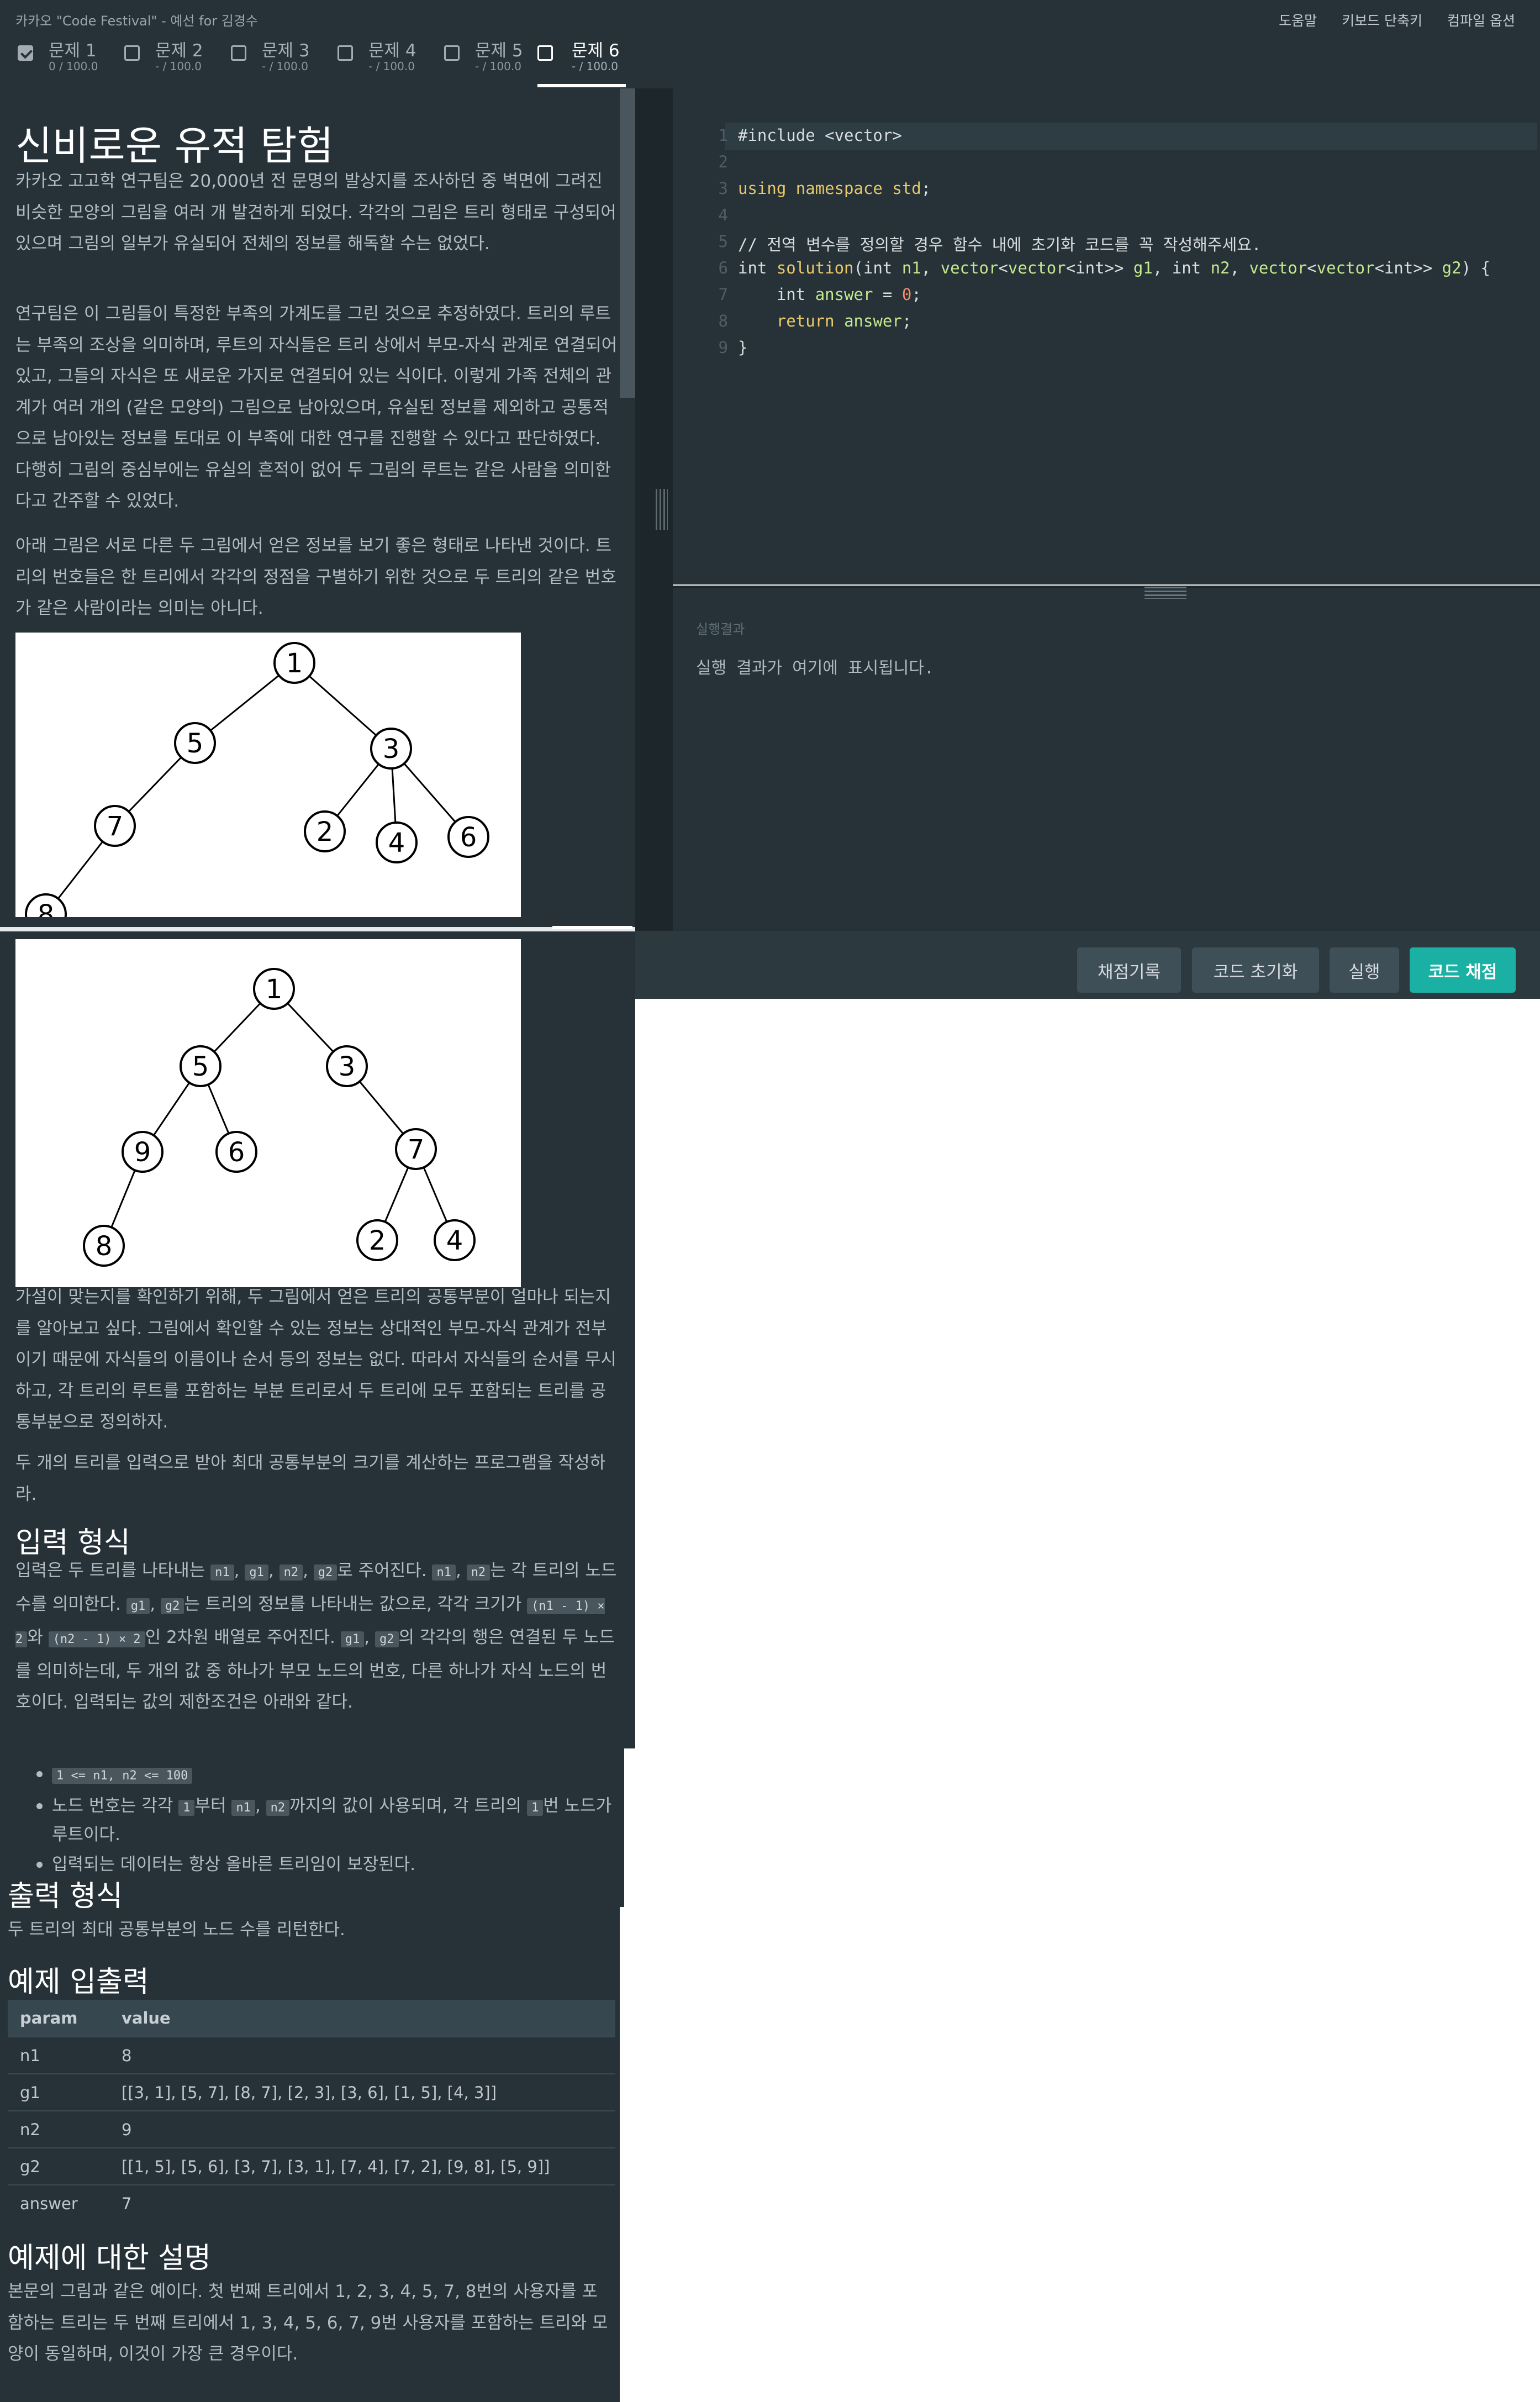 The width and height of the screenshot is (1540, 2402). I want to click on problem-title: 신비로운 유적 탐험, so click(174, 146).